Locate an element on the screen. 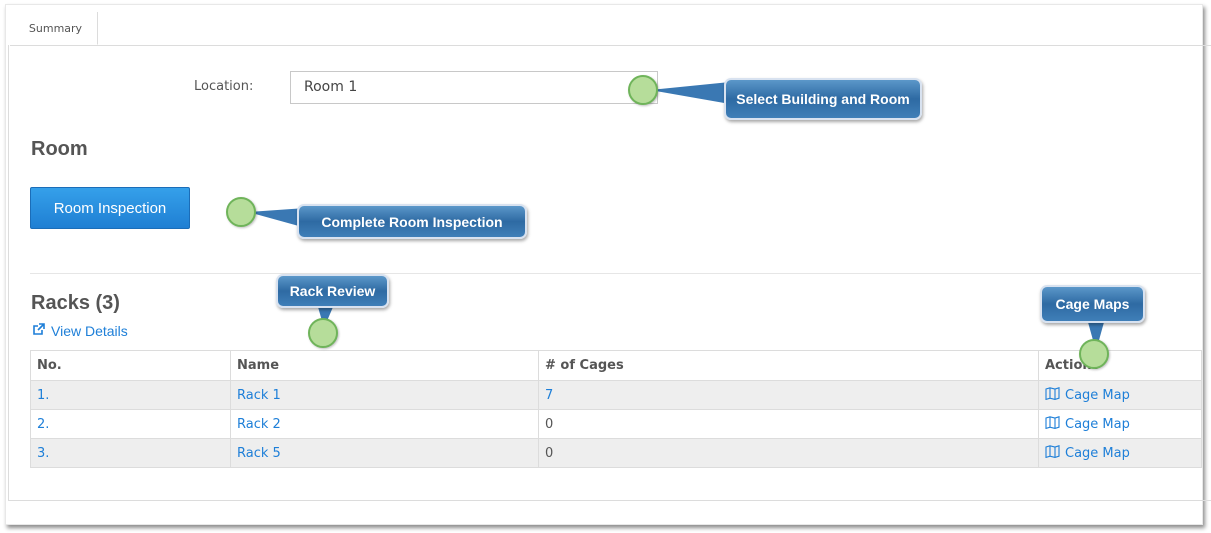 This screenshot has height=533, width=1211. tab-bar: Summary is located at coordinates (610, 29).